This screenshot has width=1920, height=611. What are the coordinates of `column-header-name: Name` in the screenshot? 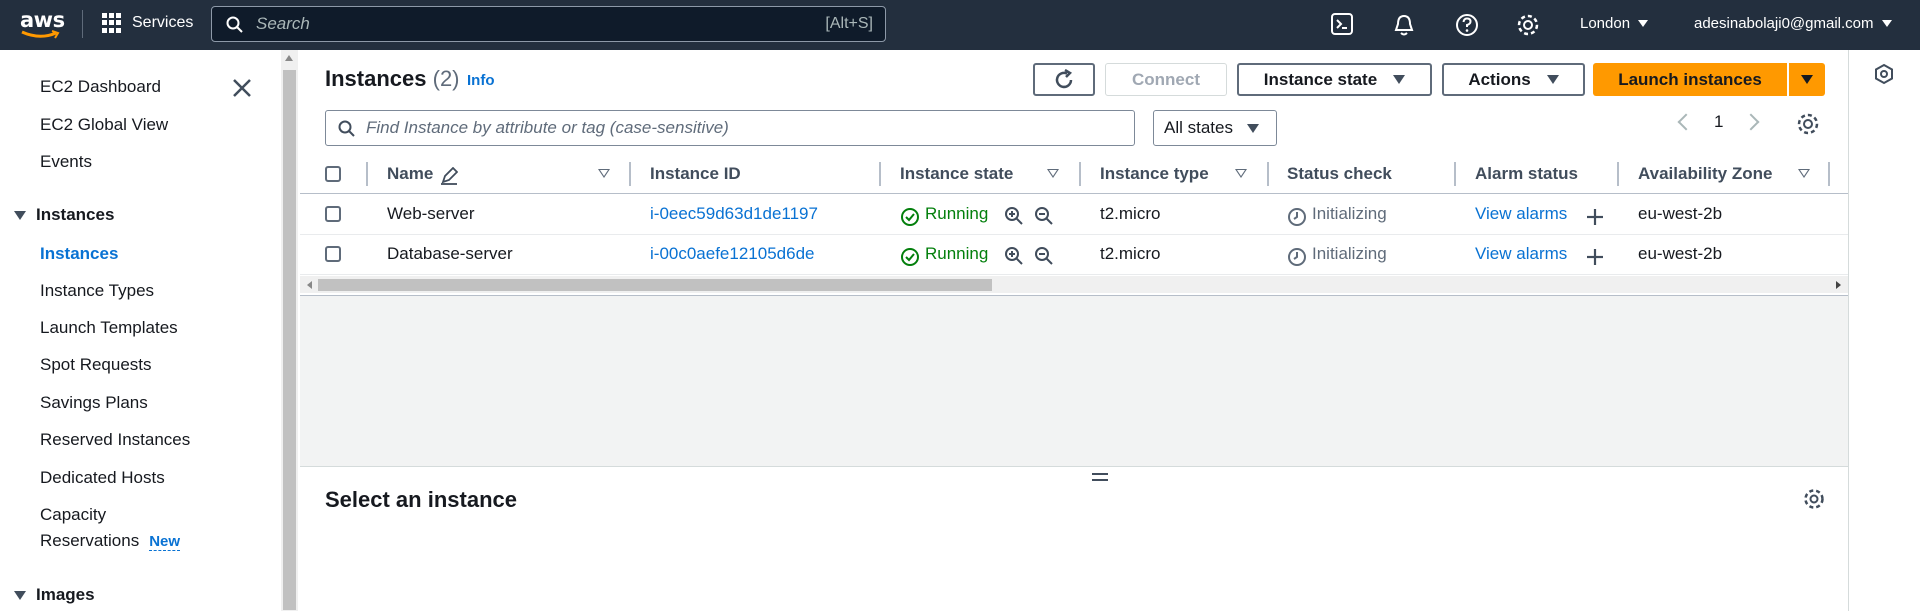 It's located at (410, 174).